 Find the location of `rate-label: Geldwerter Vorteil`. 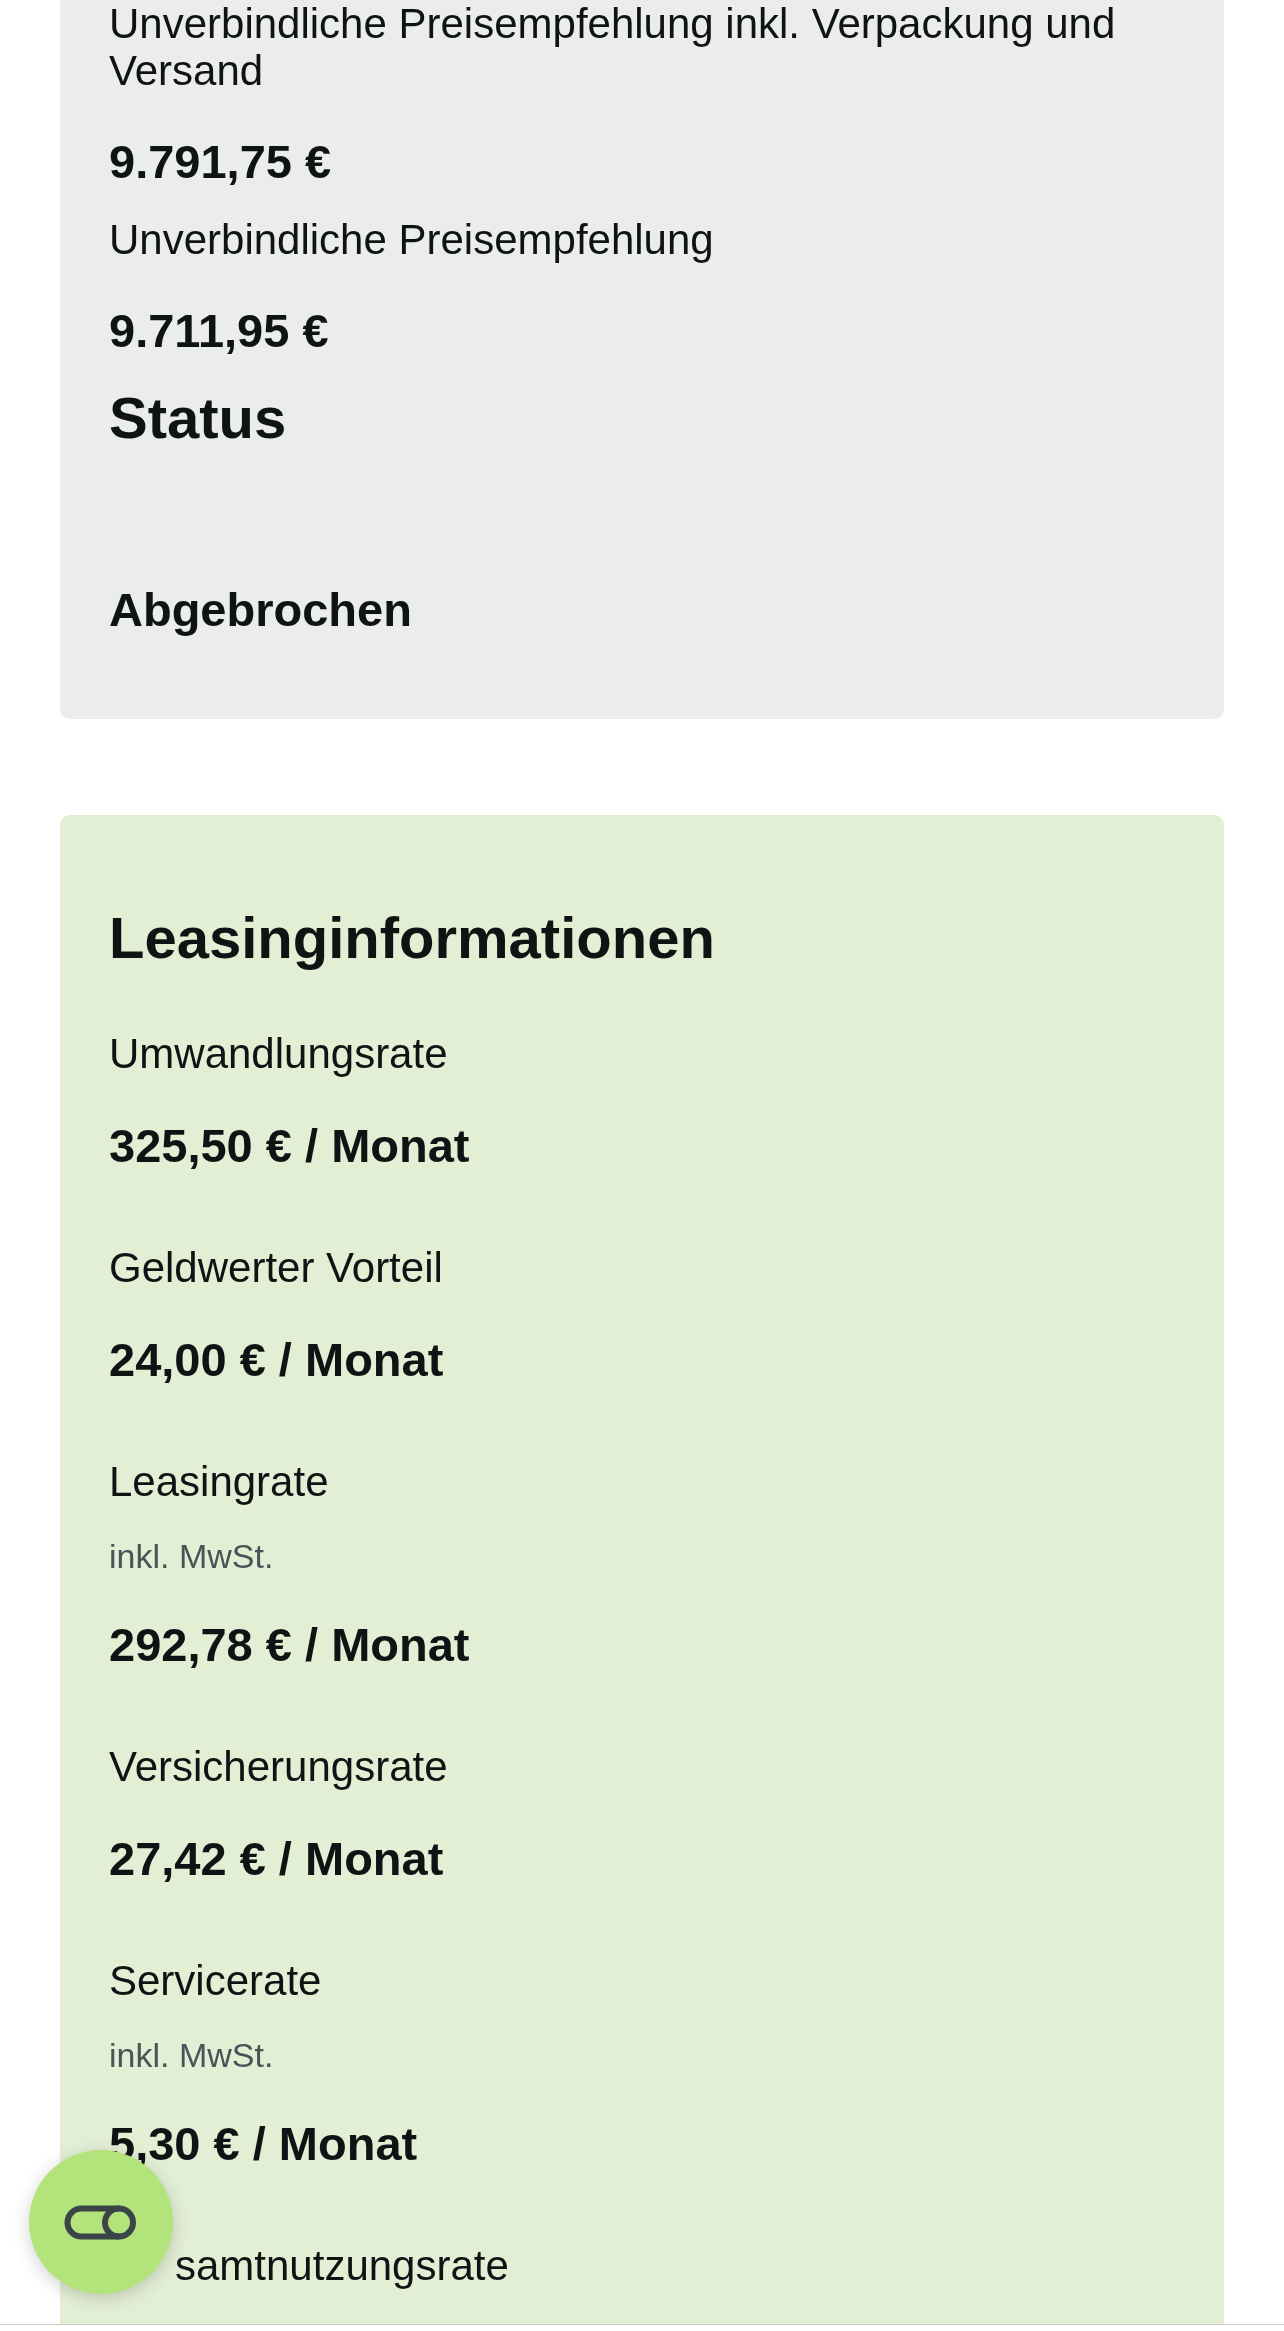

rate-label: Geldwerter Vorteil is located at coordinates (276, 1268).